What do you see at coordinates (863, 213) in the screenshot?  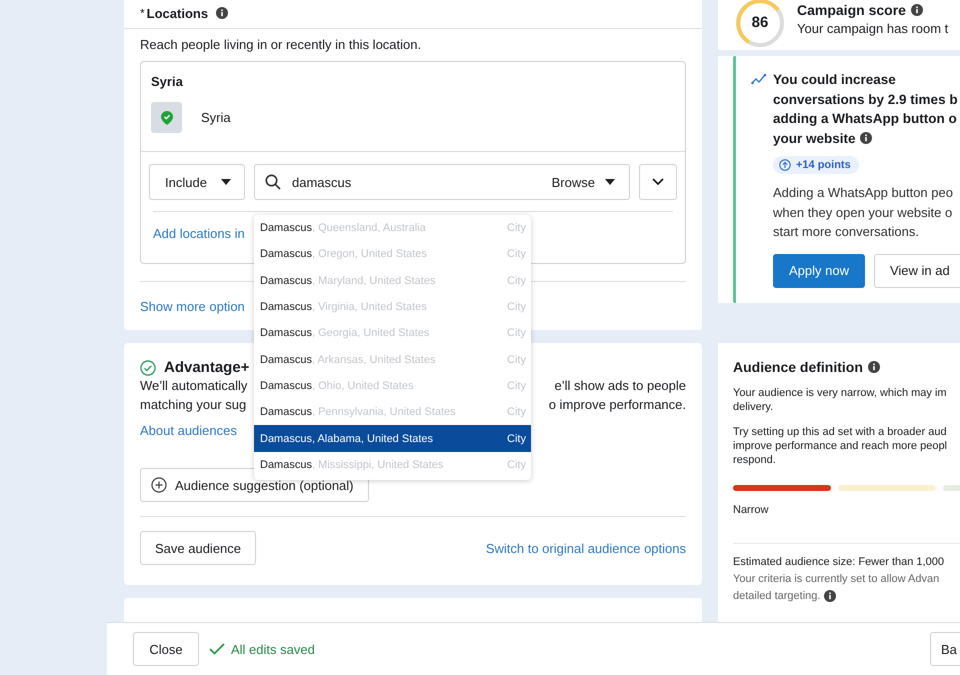 I see `recommendation-text: when they open your website o` at bounding box center [863, 213].